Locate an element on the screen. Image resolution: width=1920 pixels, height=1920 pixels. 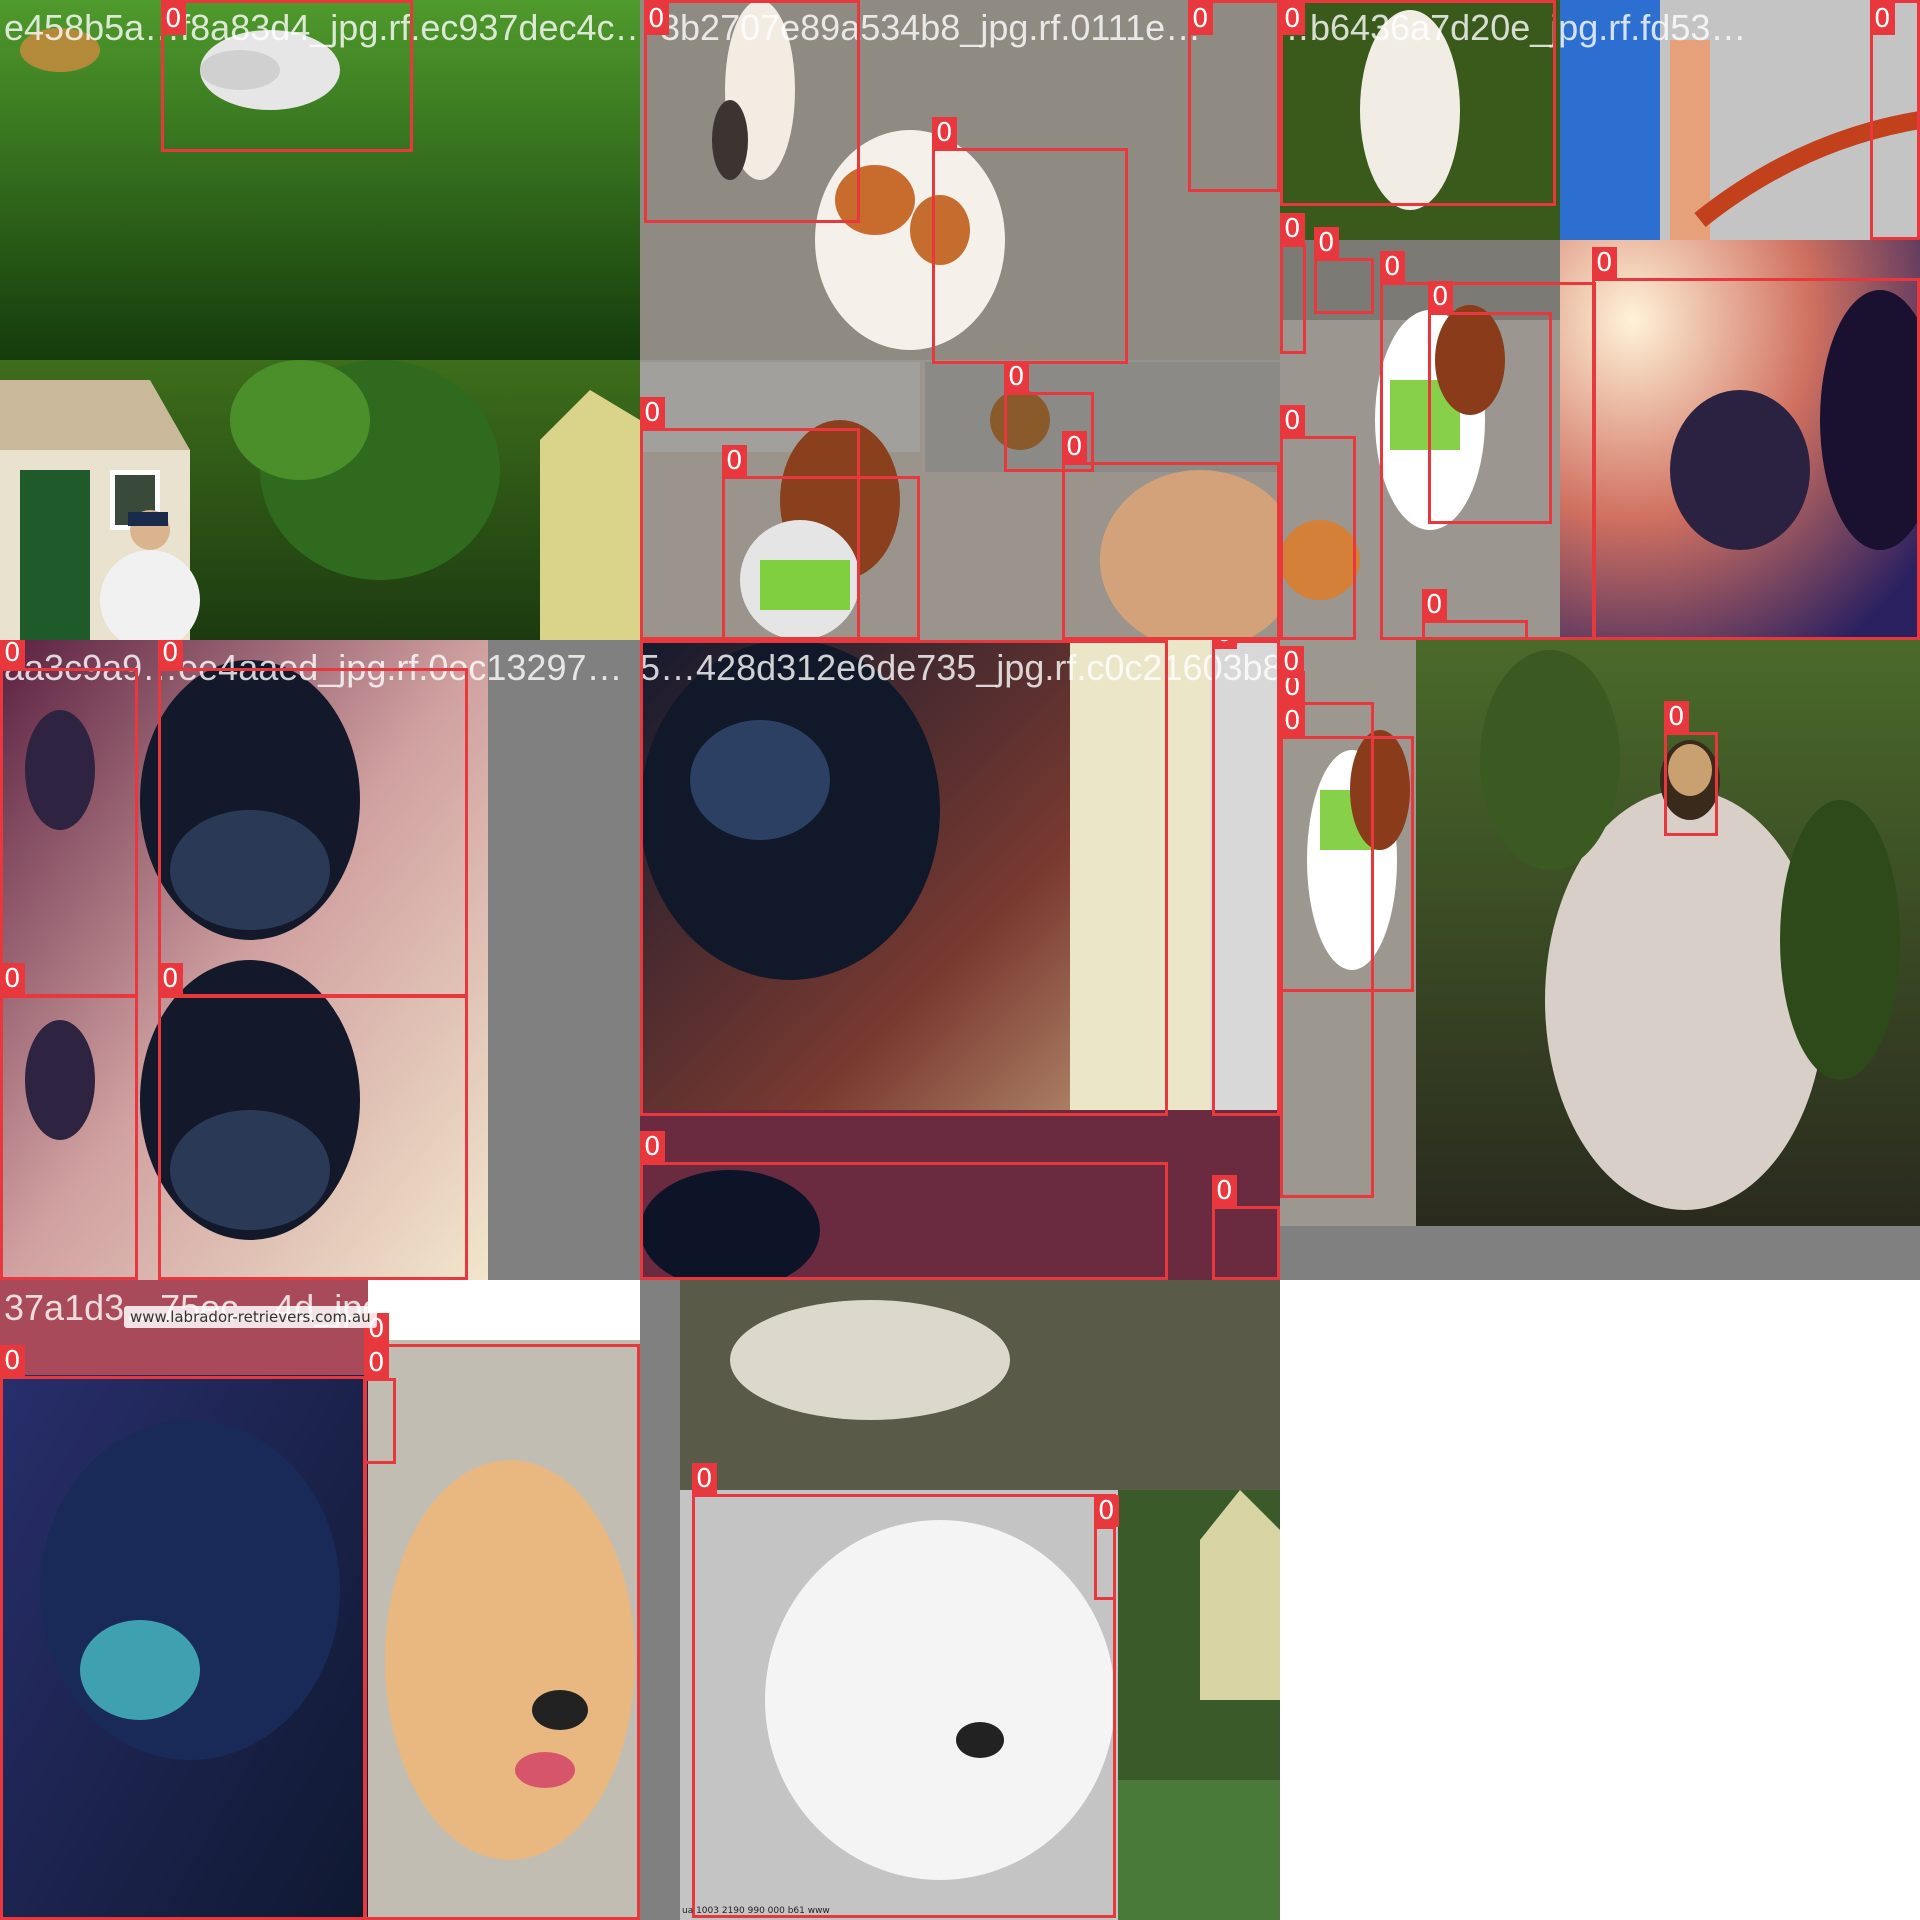
watermark: www.labrador-retrievers.com.au is located at coordinates (250, 1317).